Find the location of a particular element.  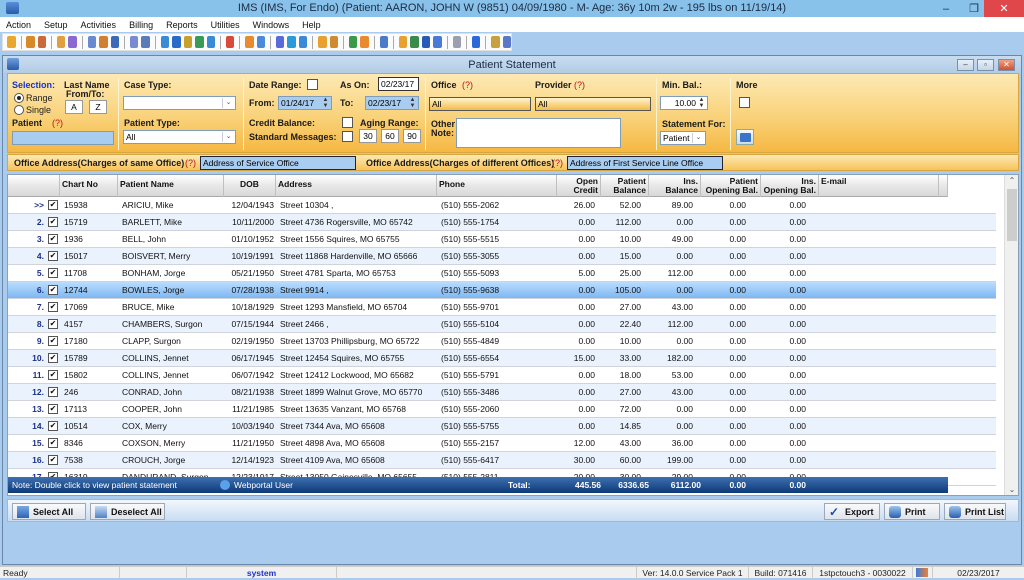

close-button: ✕ is located at coordinates (1004, 8).